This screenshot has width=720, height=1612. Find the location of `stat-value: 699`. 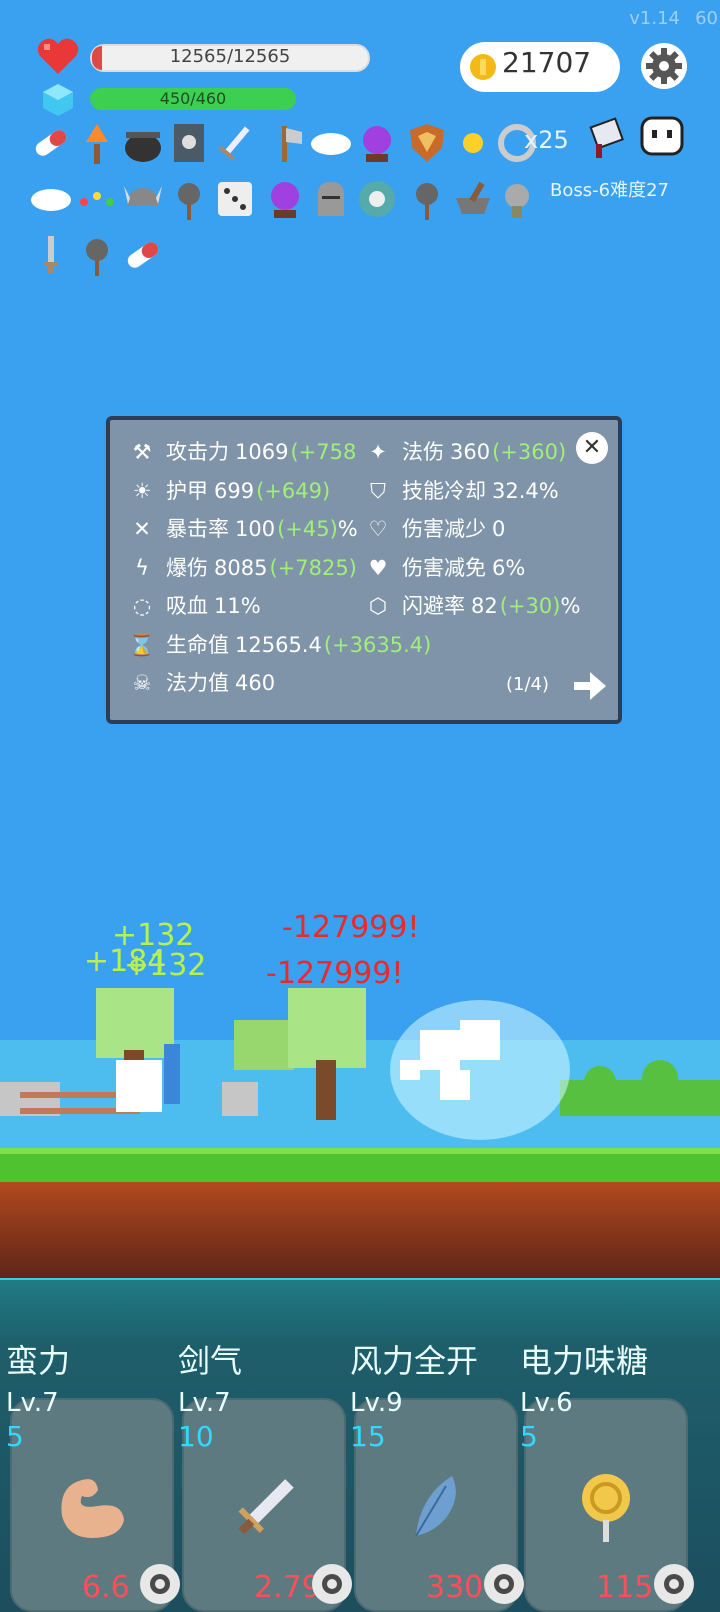

stat-value: 699 is located at coordinates (234, 490).